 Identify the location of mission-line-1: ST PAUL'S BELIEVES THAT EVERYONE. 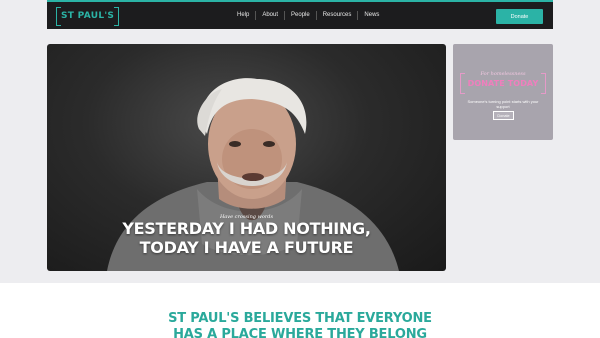
(300, 318).